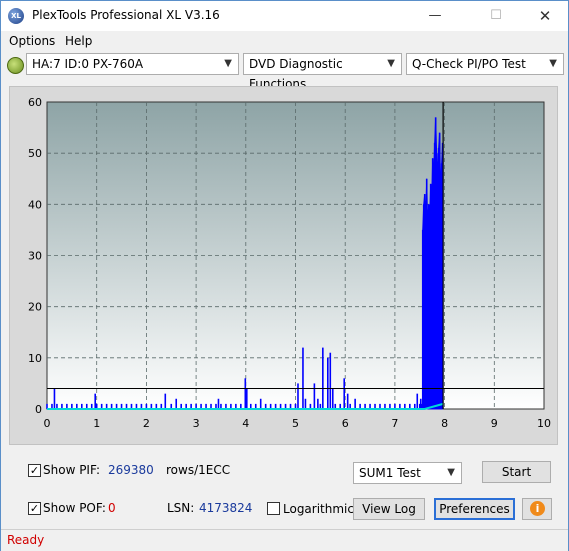  What do you see at coordinates (435, 16) in the screenshot?
I see `minimize-button: —` at bounding box center [435, 16].